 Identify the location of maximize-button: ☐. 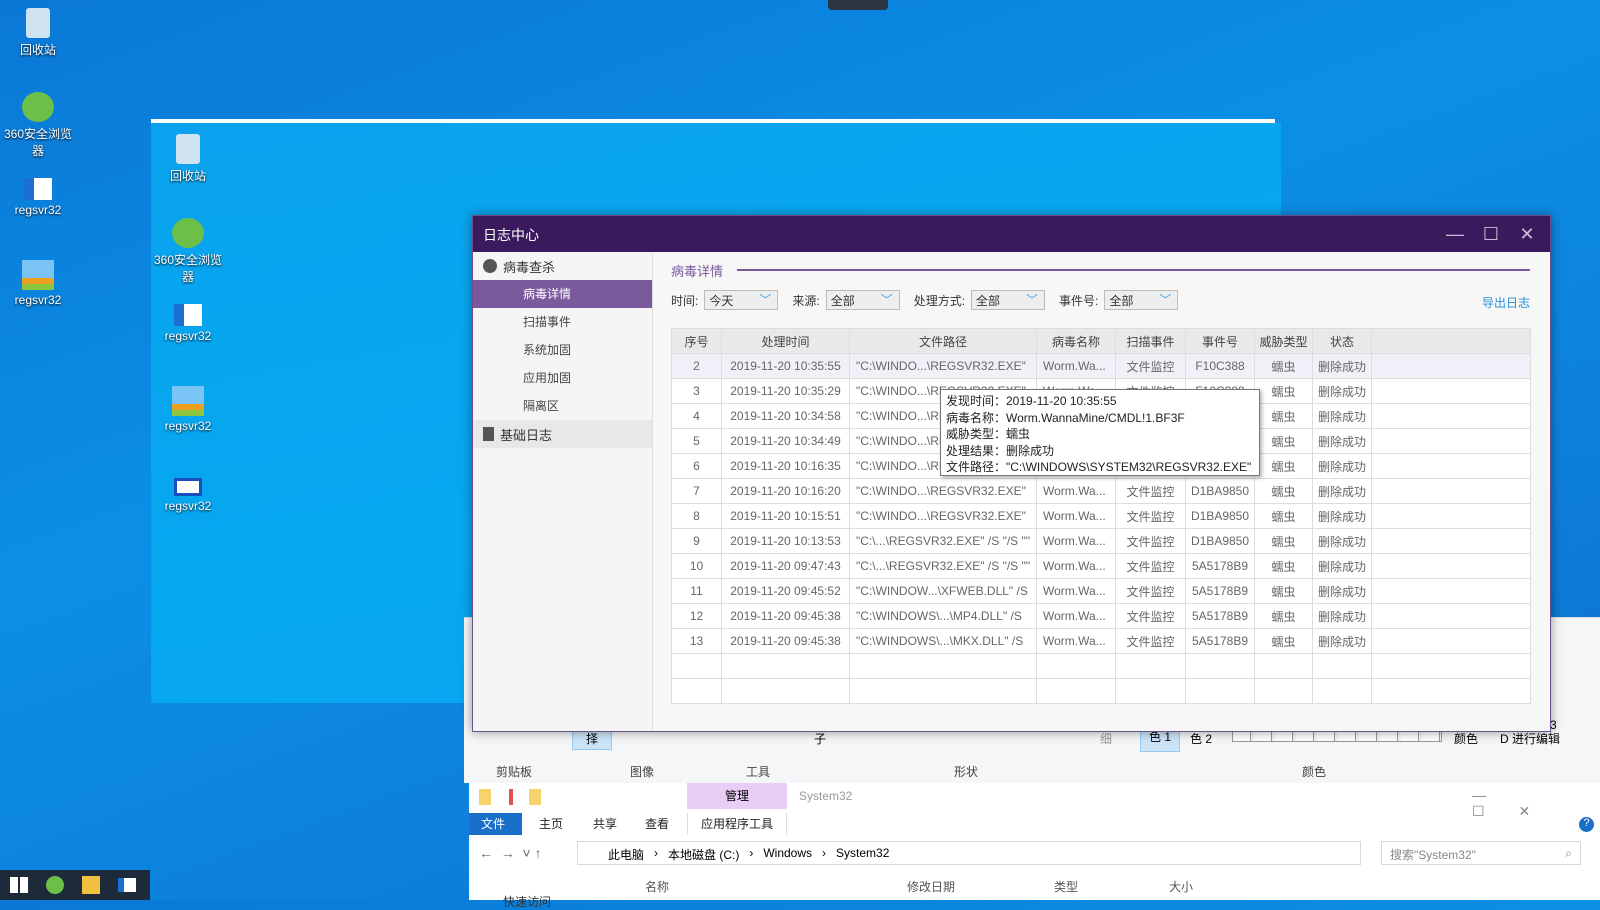
(1491, 234).